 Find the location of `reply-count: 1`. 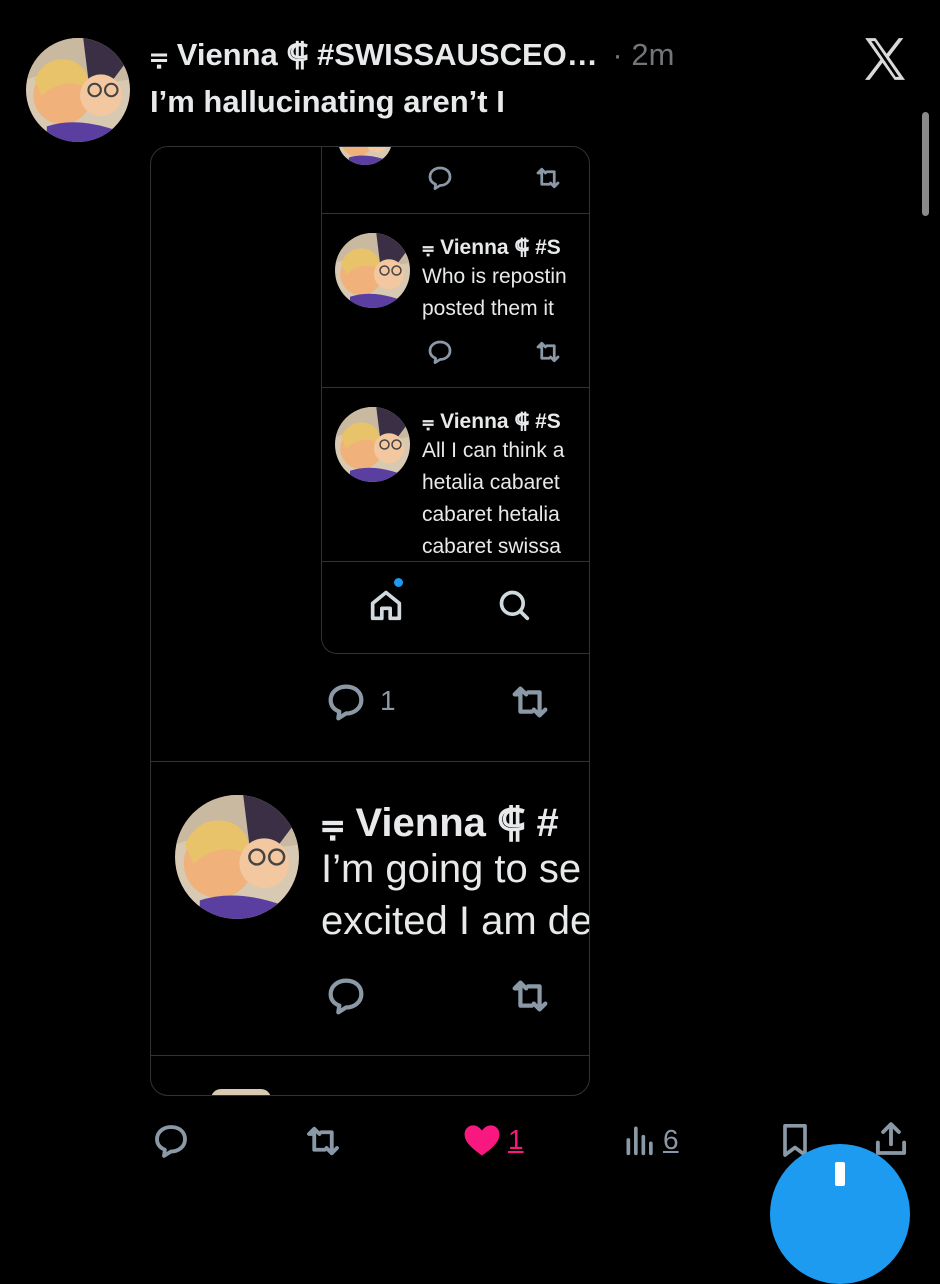

reply-count: 1 is located at coordinates (388, 700).